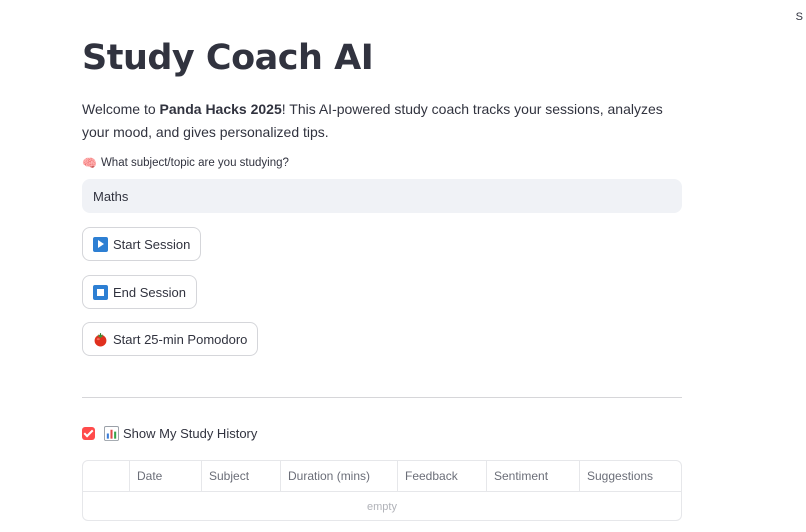  I want to click on history-toggle: Show My Study History, so click(169, 433).